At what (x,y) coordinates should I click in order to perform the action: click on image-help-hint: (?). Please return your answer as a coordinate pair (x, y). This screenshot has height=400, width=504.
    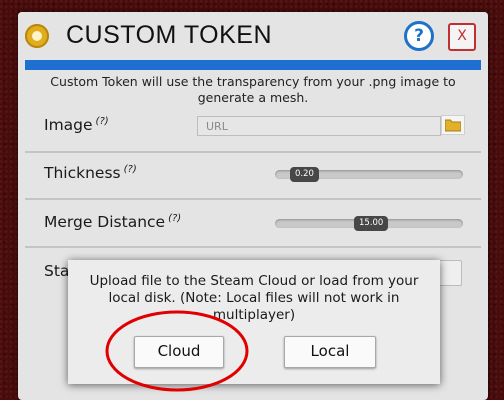
    Looking at the image, I should click on (102, 121).